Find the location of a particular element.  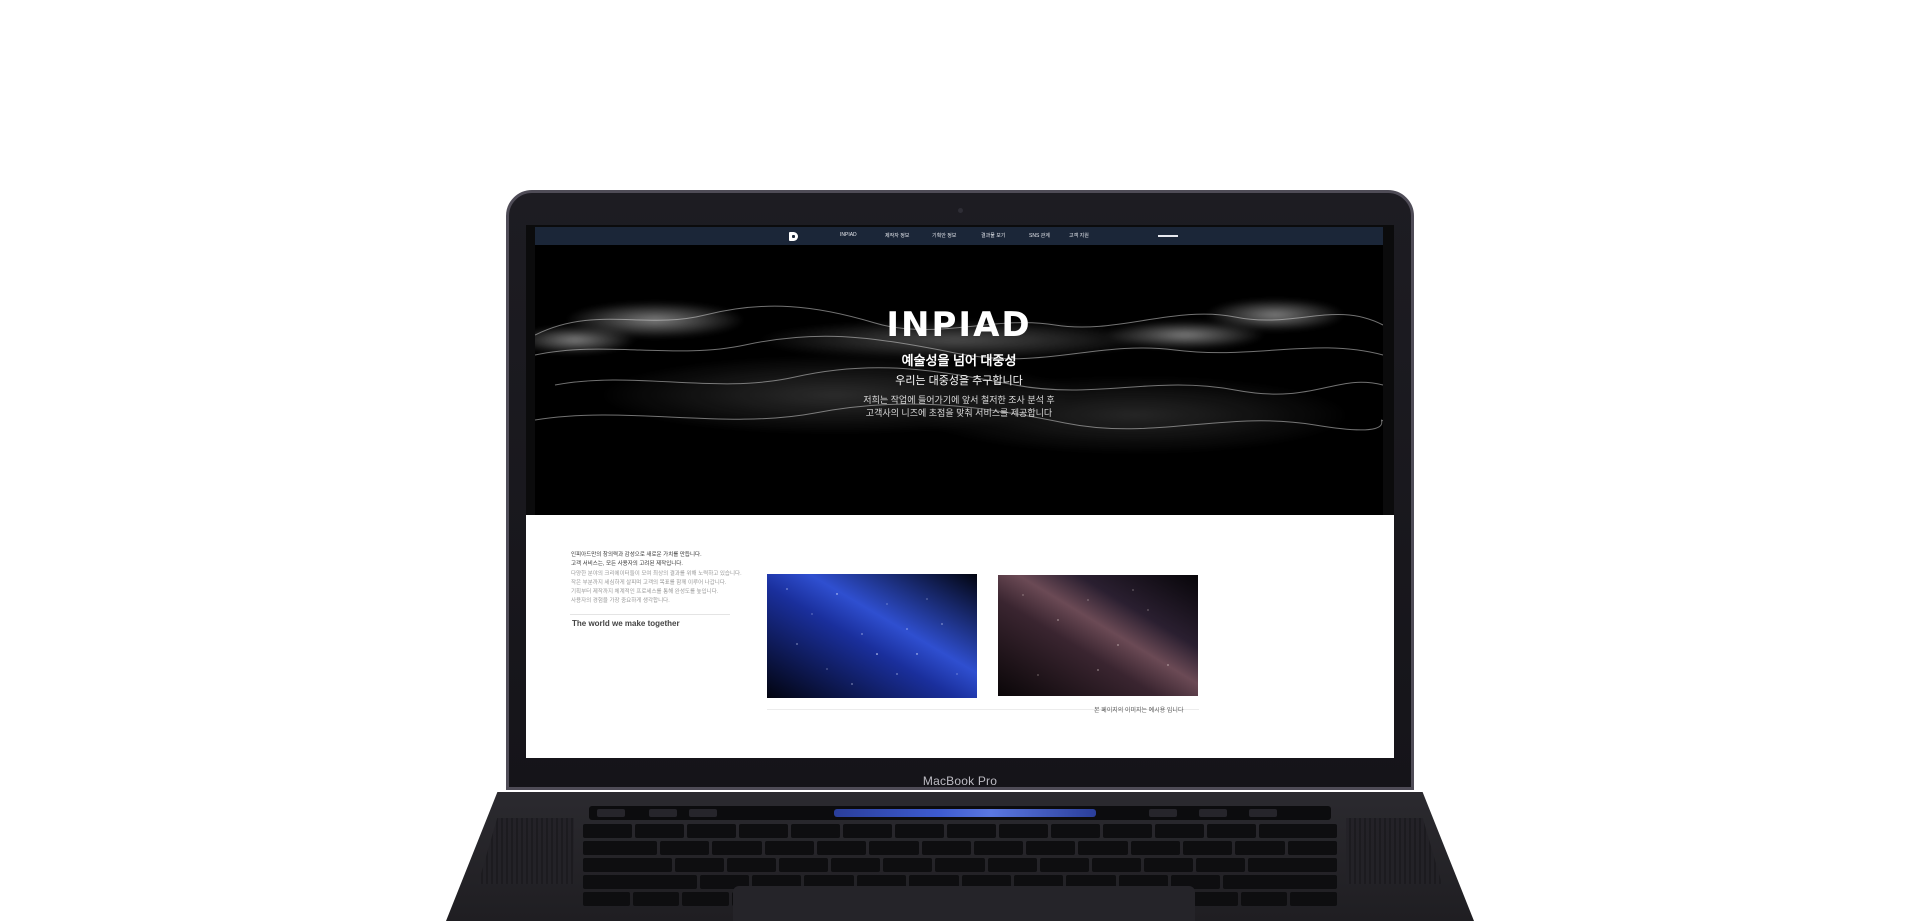

menu-icon is located at coordinates (1168, 236).